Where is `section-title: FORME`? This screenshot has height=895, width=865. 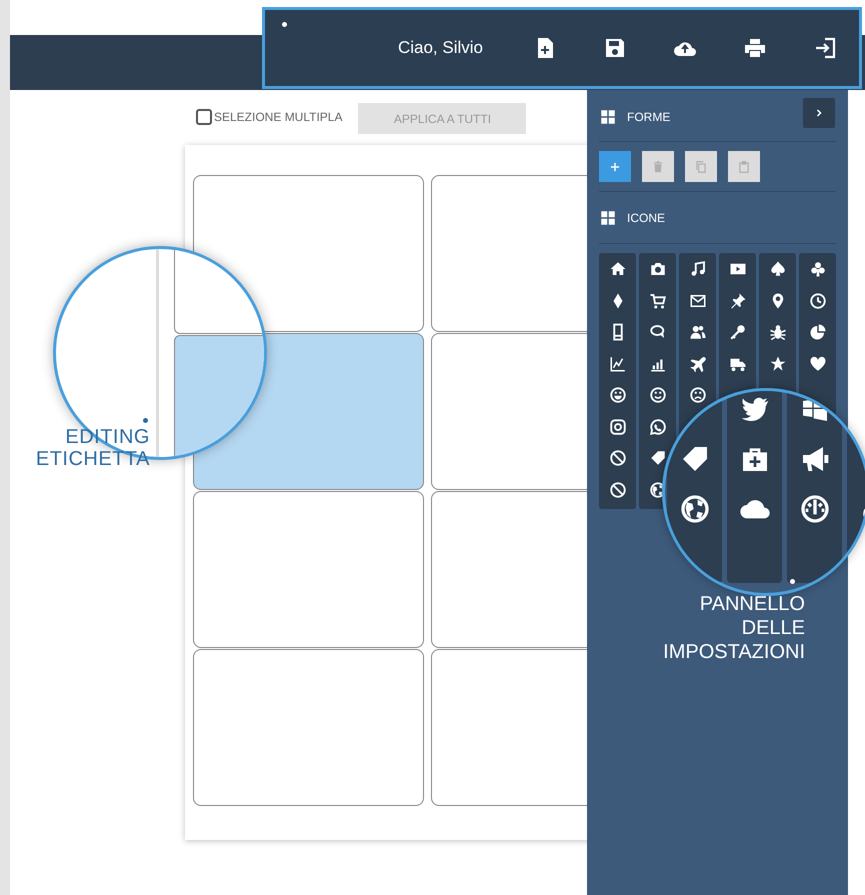
section-title: FORME is located at coordinates (648, 117).